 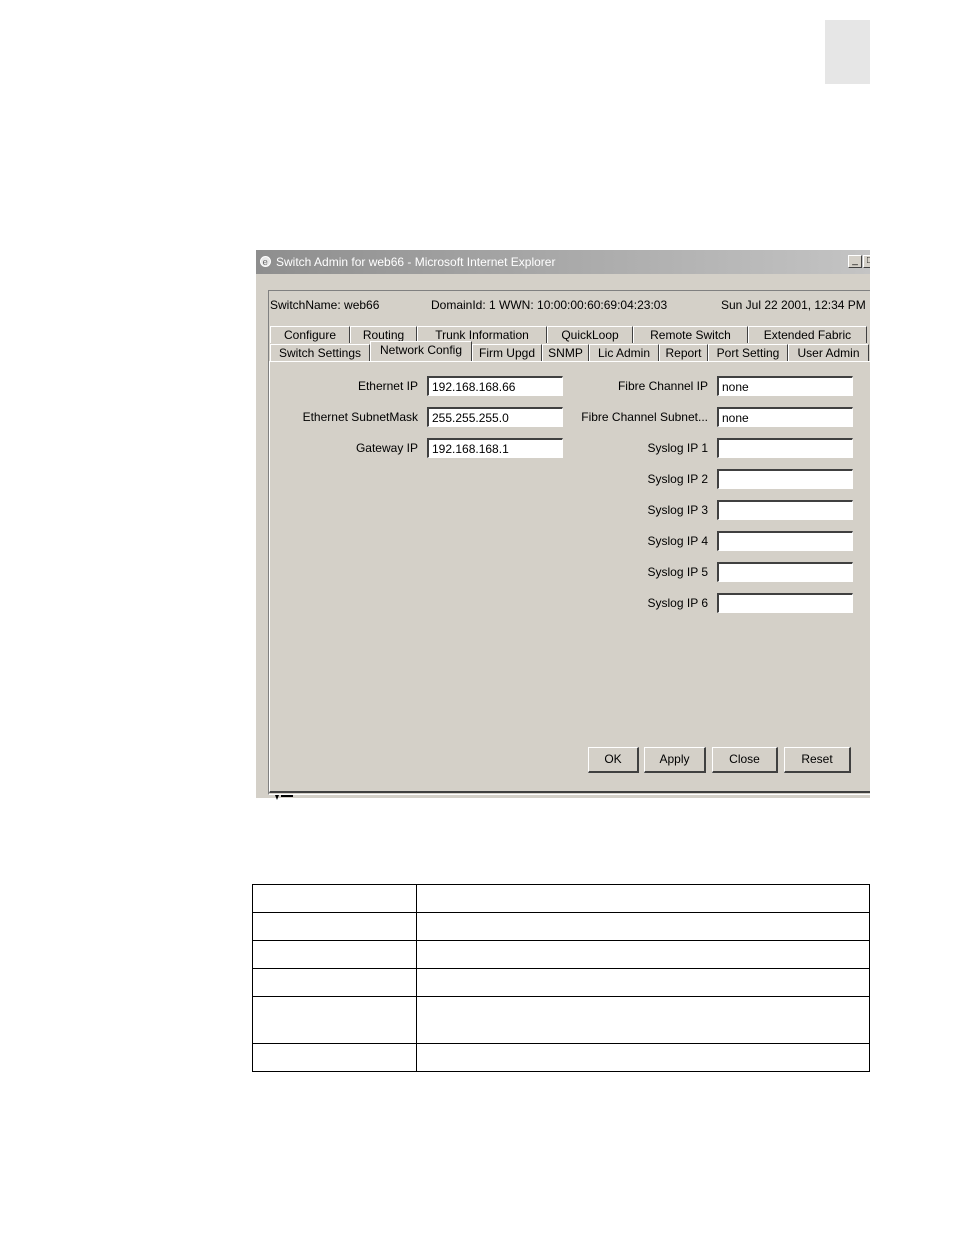 What do you see at coordinates (549, 305) in the screenshot?
I see `domain-wwn-label: DomainId: 1 WWN: 10:00:00:60:69:04:23:03` at bounding box center [549, 305].